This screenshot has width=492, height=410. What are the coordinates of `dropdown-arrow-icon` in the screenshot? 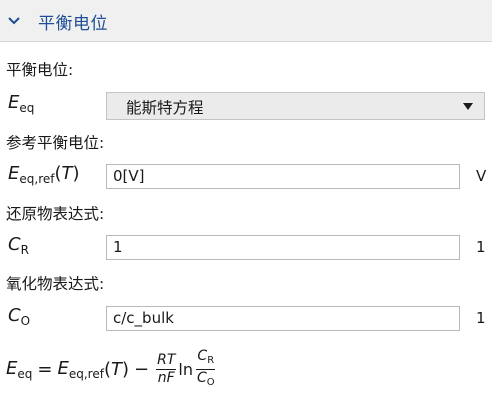 It's located at (468, 106).